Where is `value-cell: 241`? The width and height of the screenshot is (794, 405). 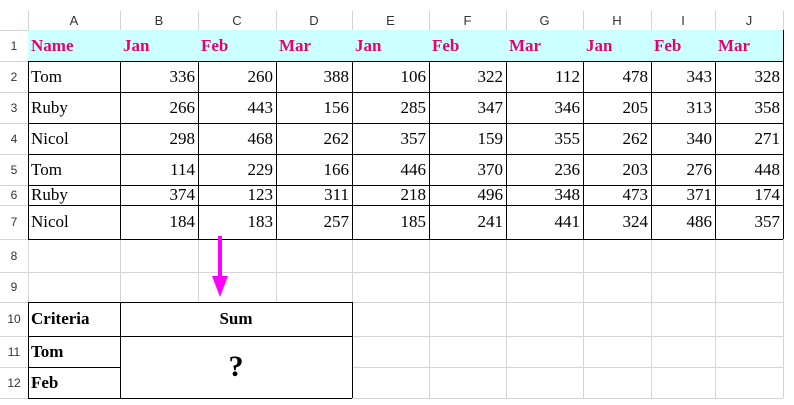 value-cell: 241 is located at coordinates (467, 222).